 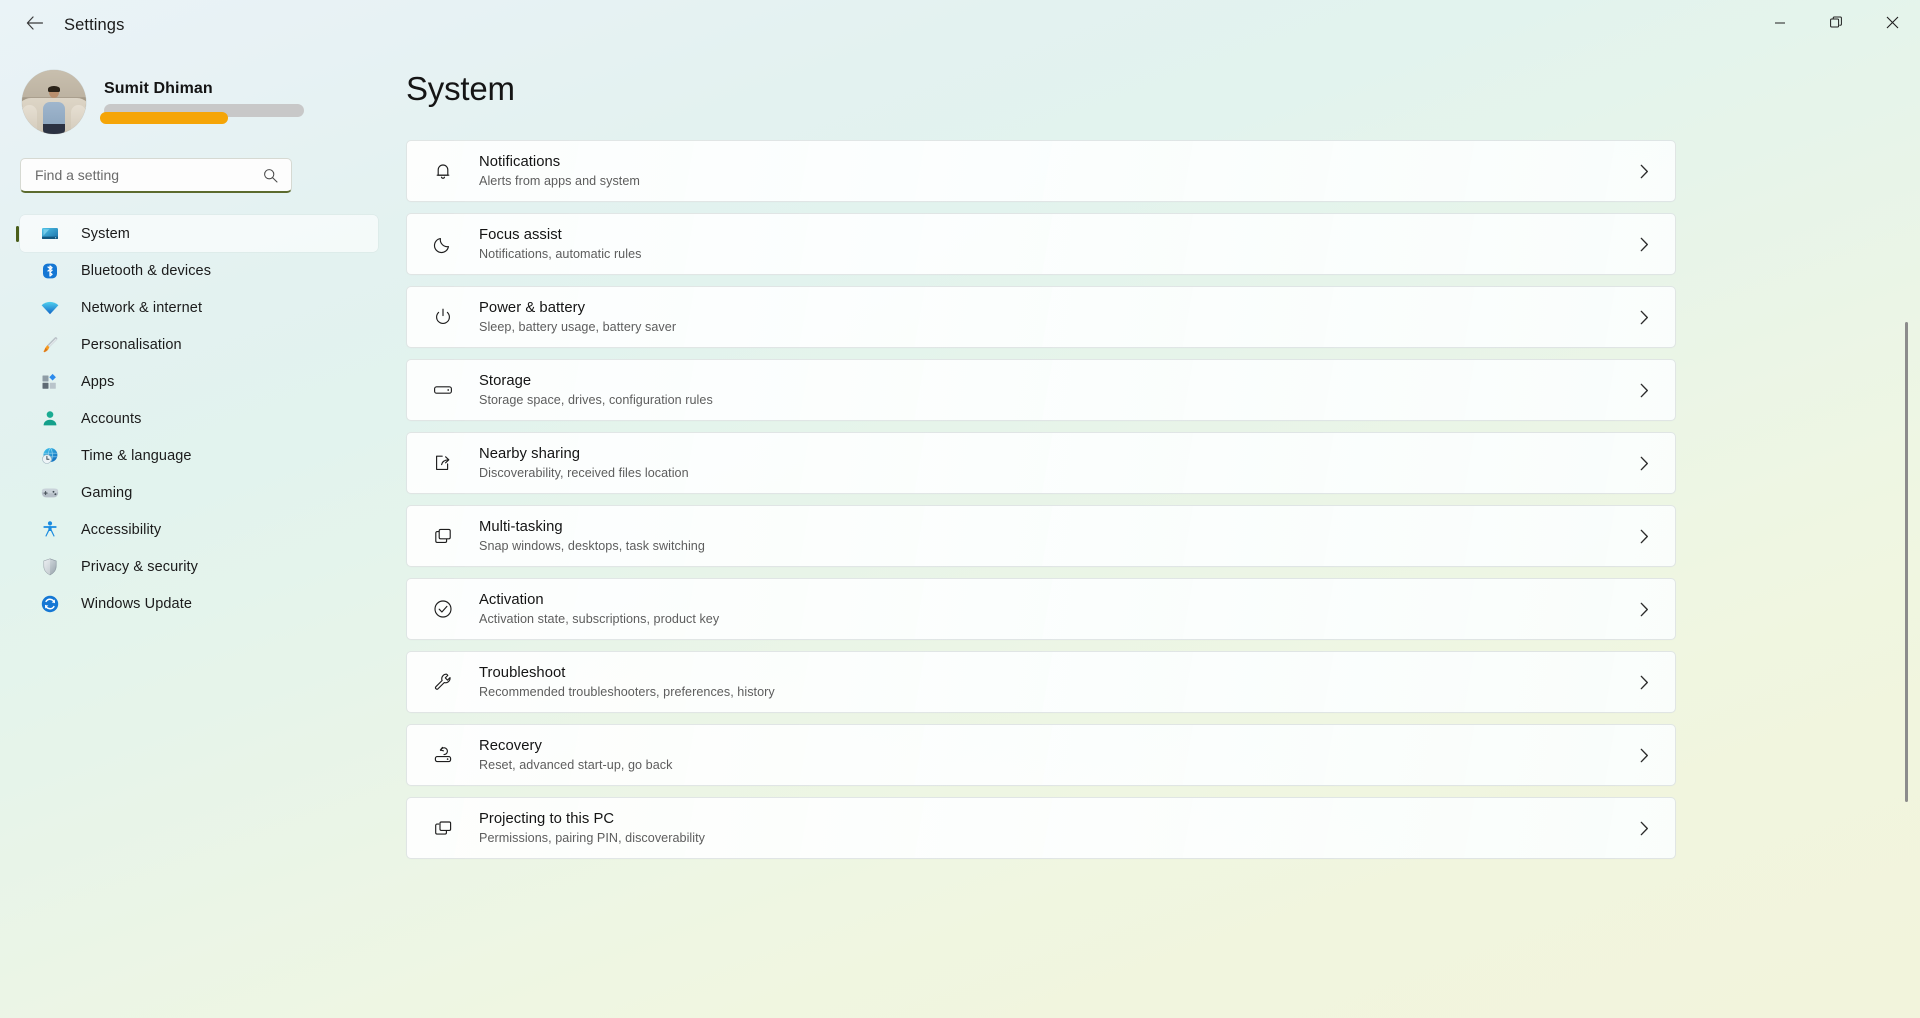 What do you see at coordinates (50, 345) in the screenshot?
I see `paintbrush-icon` at bounding box center [50, 345].